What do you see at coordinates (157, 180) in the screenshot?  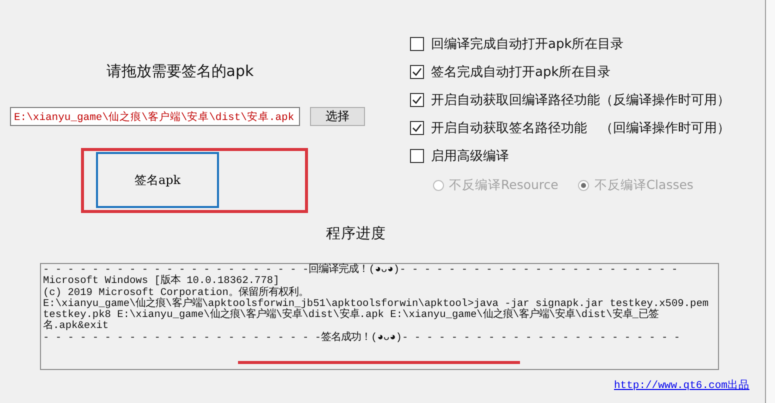 I see `sign-button: 签名apk` at bounding box center [157, 180].